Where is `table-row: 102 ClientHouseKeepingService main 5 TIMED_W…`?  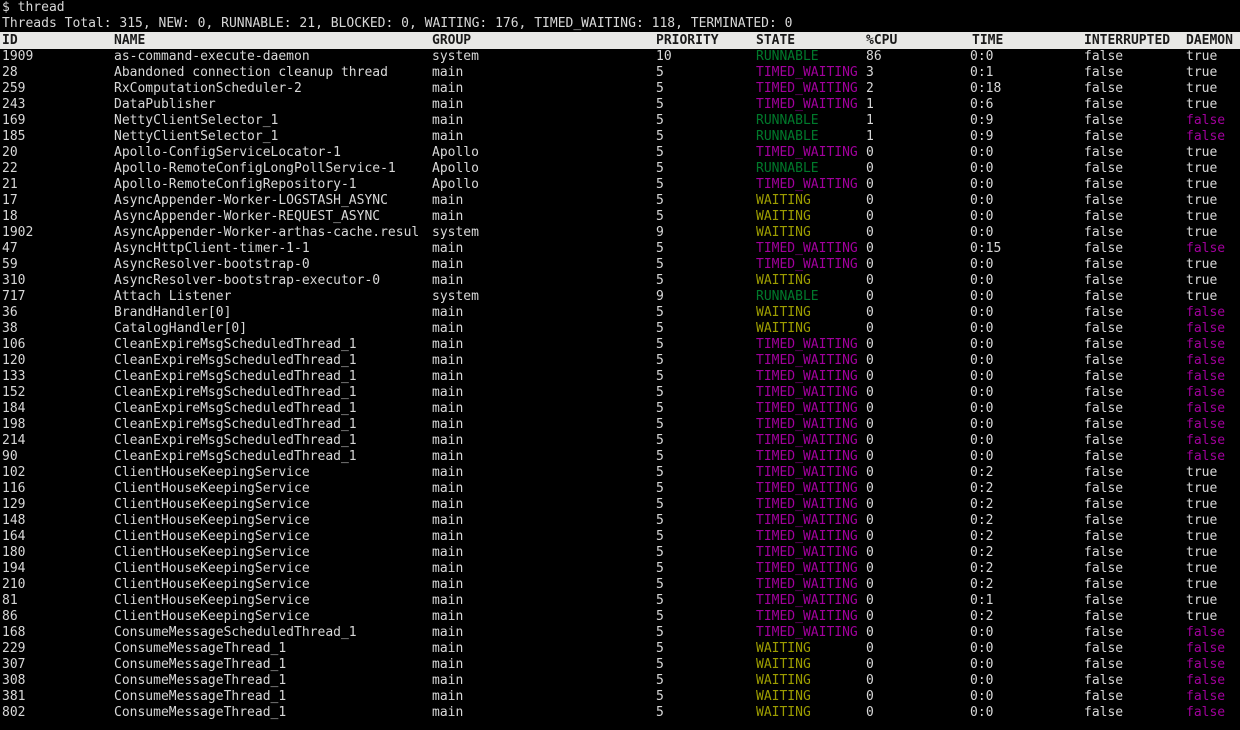 table-row: 102 ClientHouseKeepingService main 5 TIMED_W… is located at coordinates (620, 473).